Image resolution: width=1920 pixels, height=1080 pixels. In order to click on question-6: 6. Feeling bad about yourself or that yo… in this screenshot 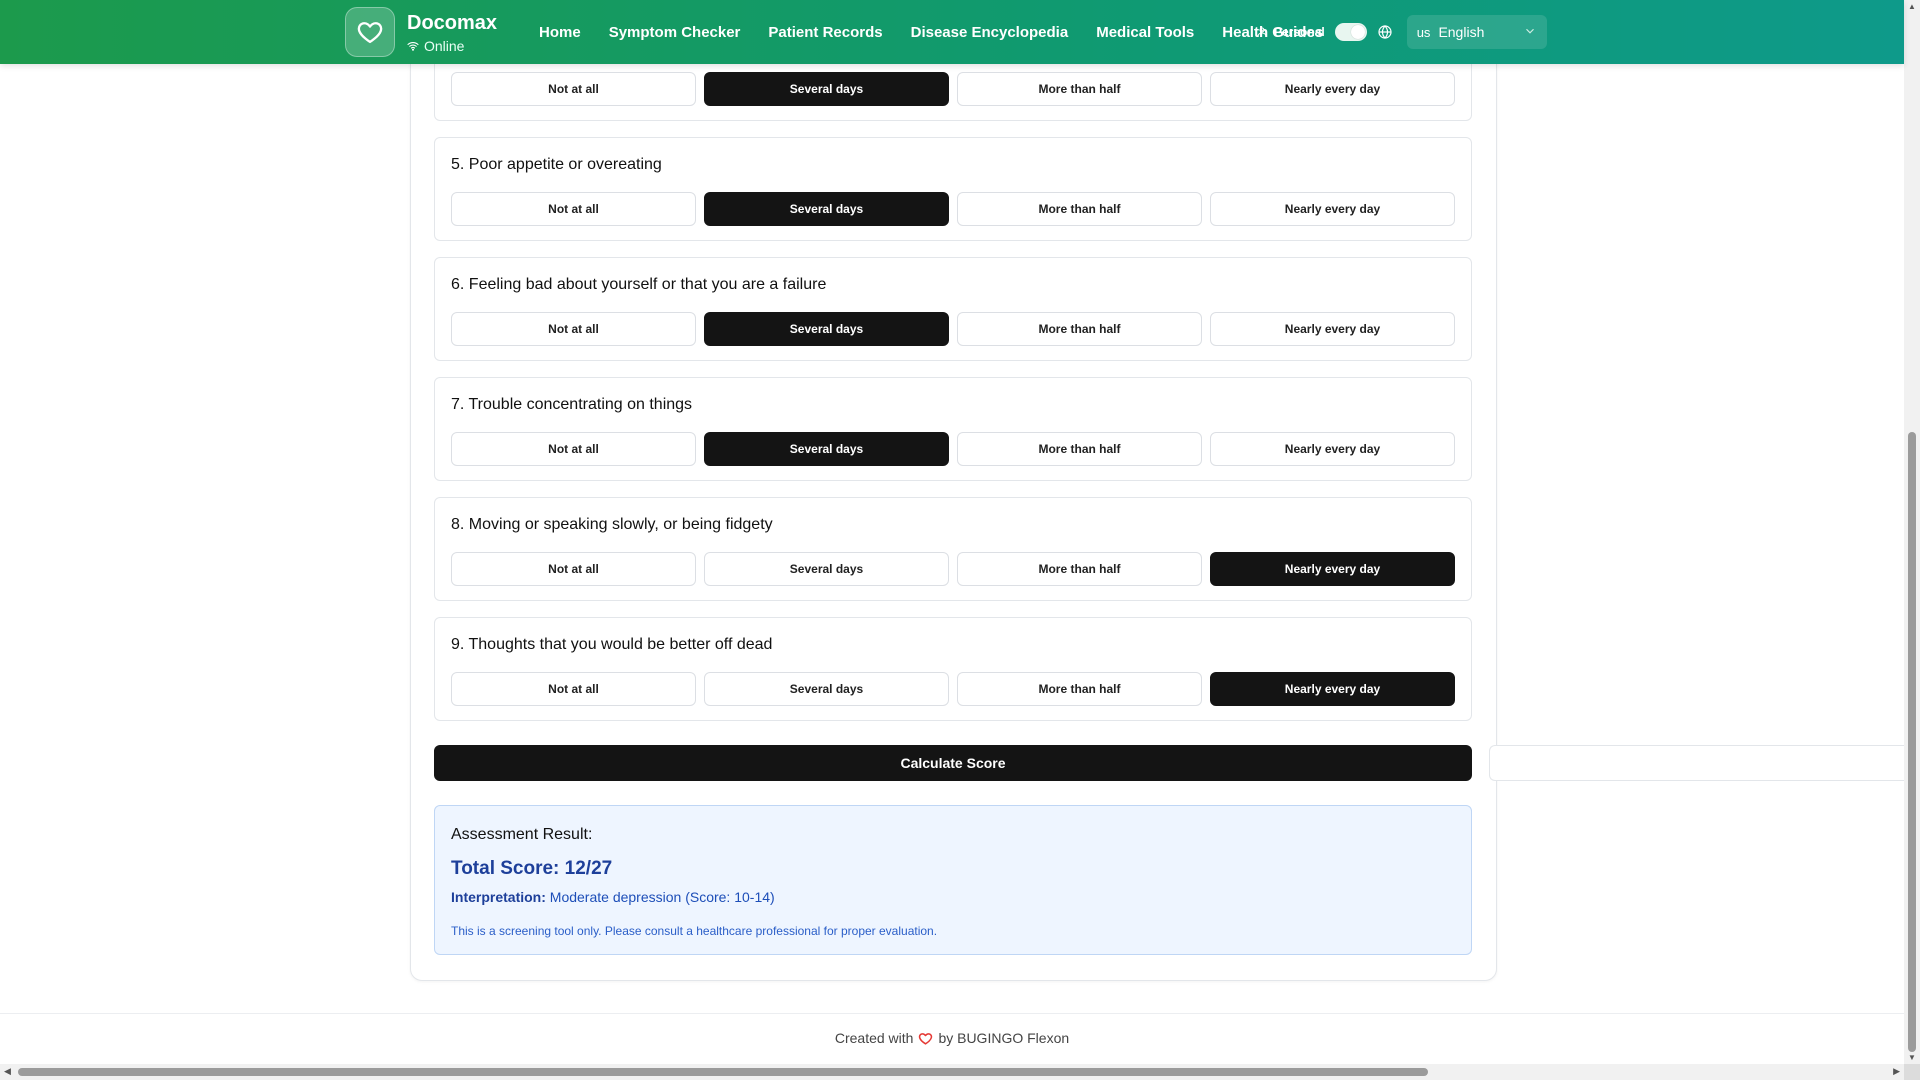, I will do `click(953, 309)`.